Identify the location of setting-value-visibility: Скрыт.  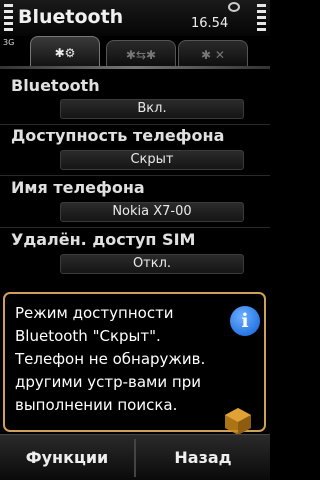
(152, 160).